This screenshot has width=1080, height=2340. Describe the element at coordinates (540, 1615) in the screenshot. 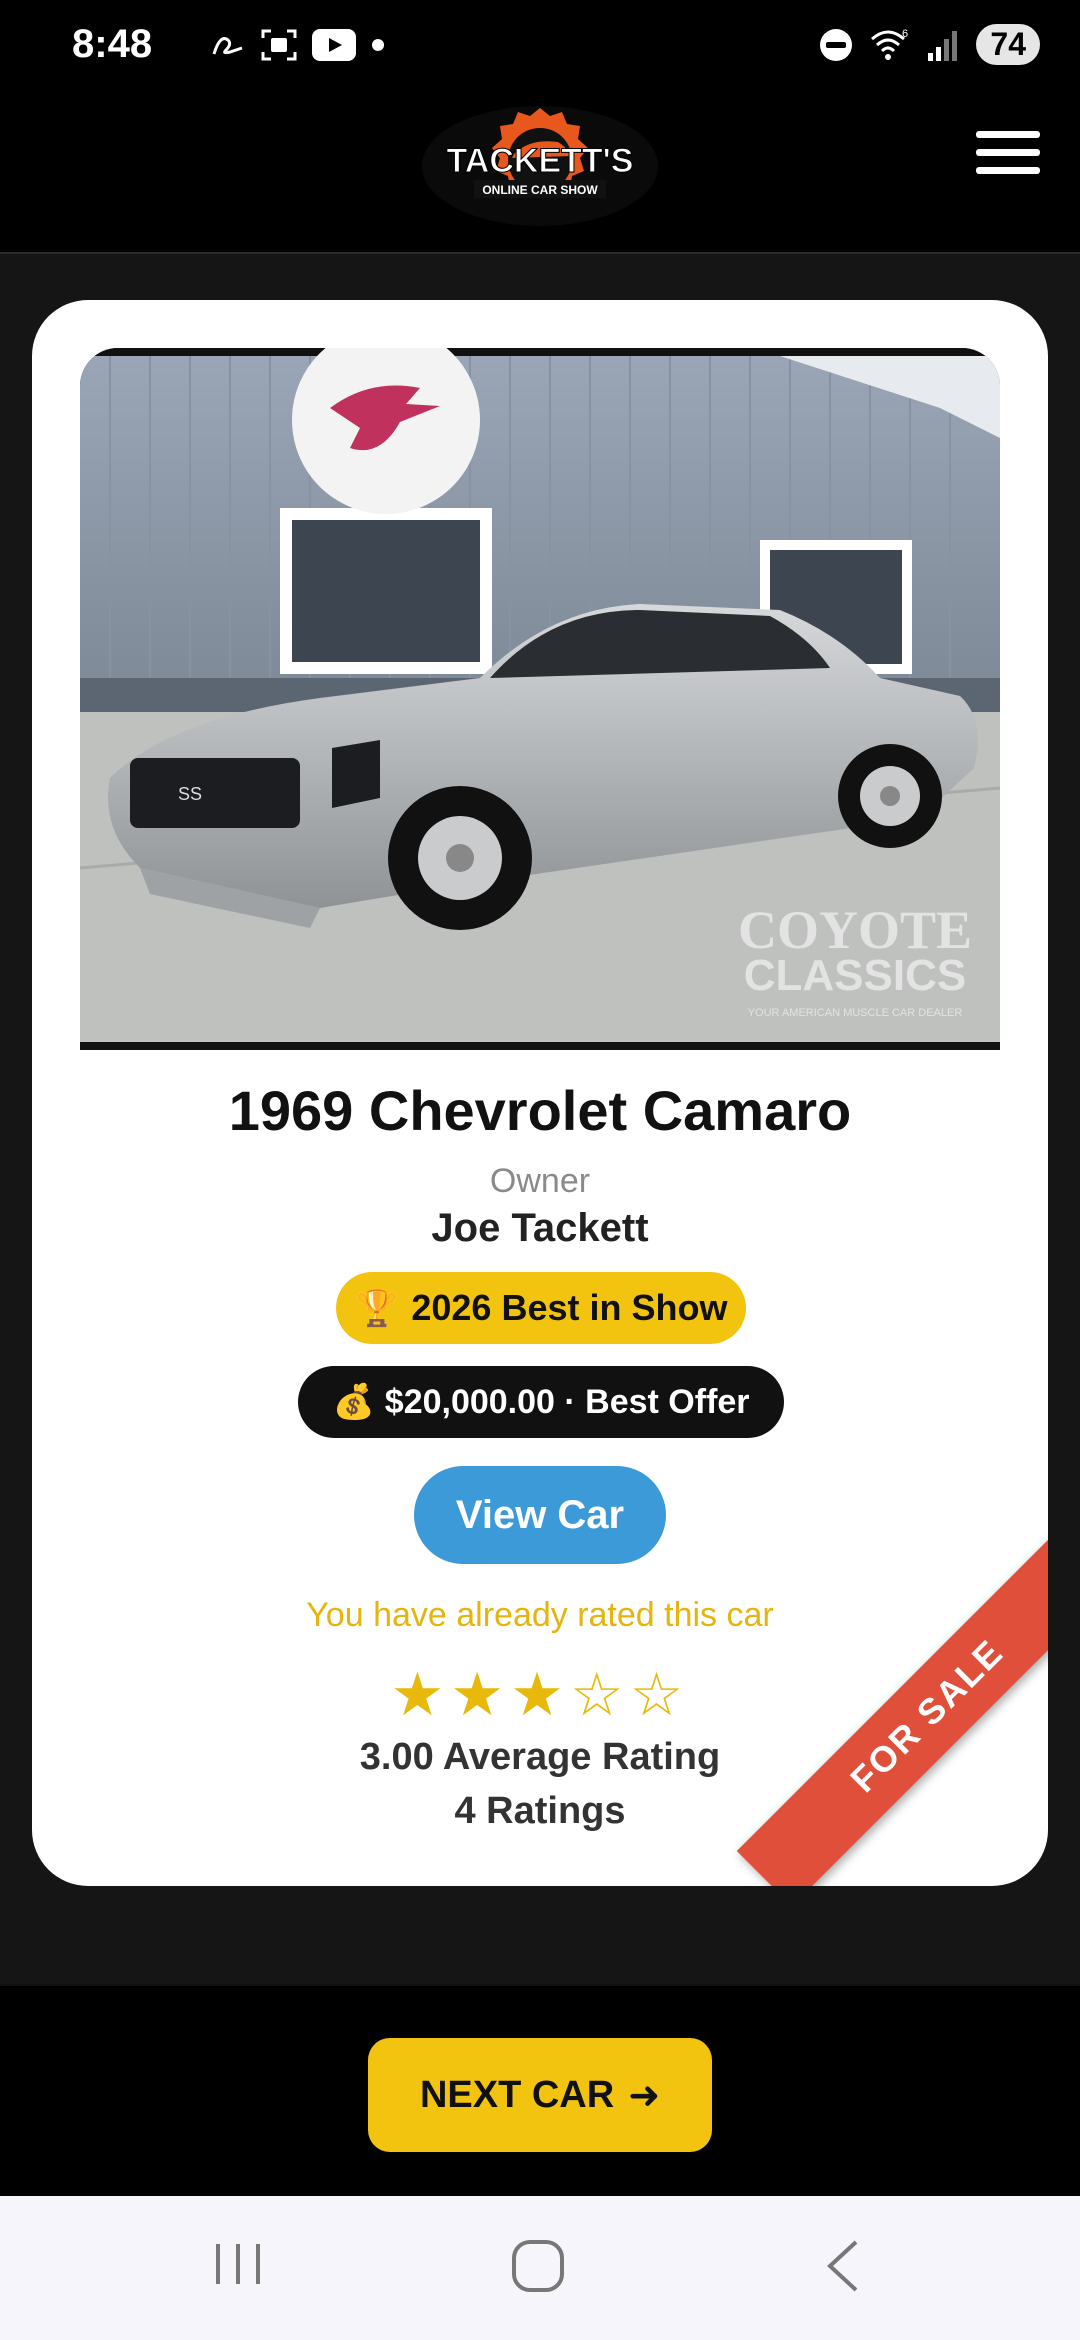

I see `already-rated-message: You have already rated this car` at that location.